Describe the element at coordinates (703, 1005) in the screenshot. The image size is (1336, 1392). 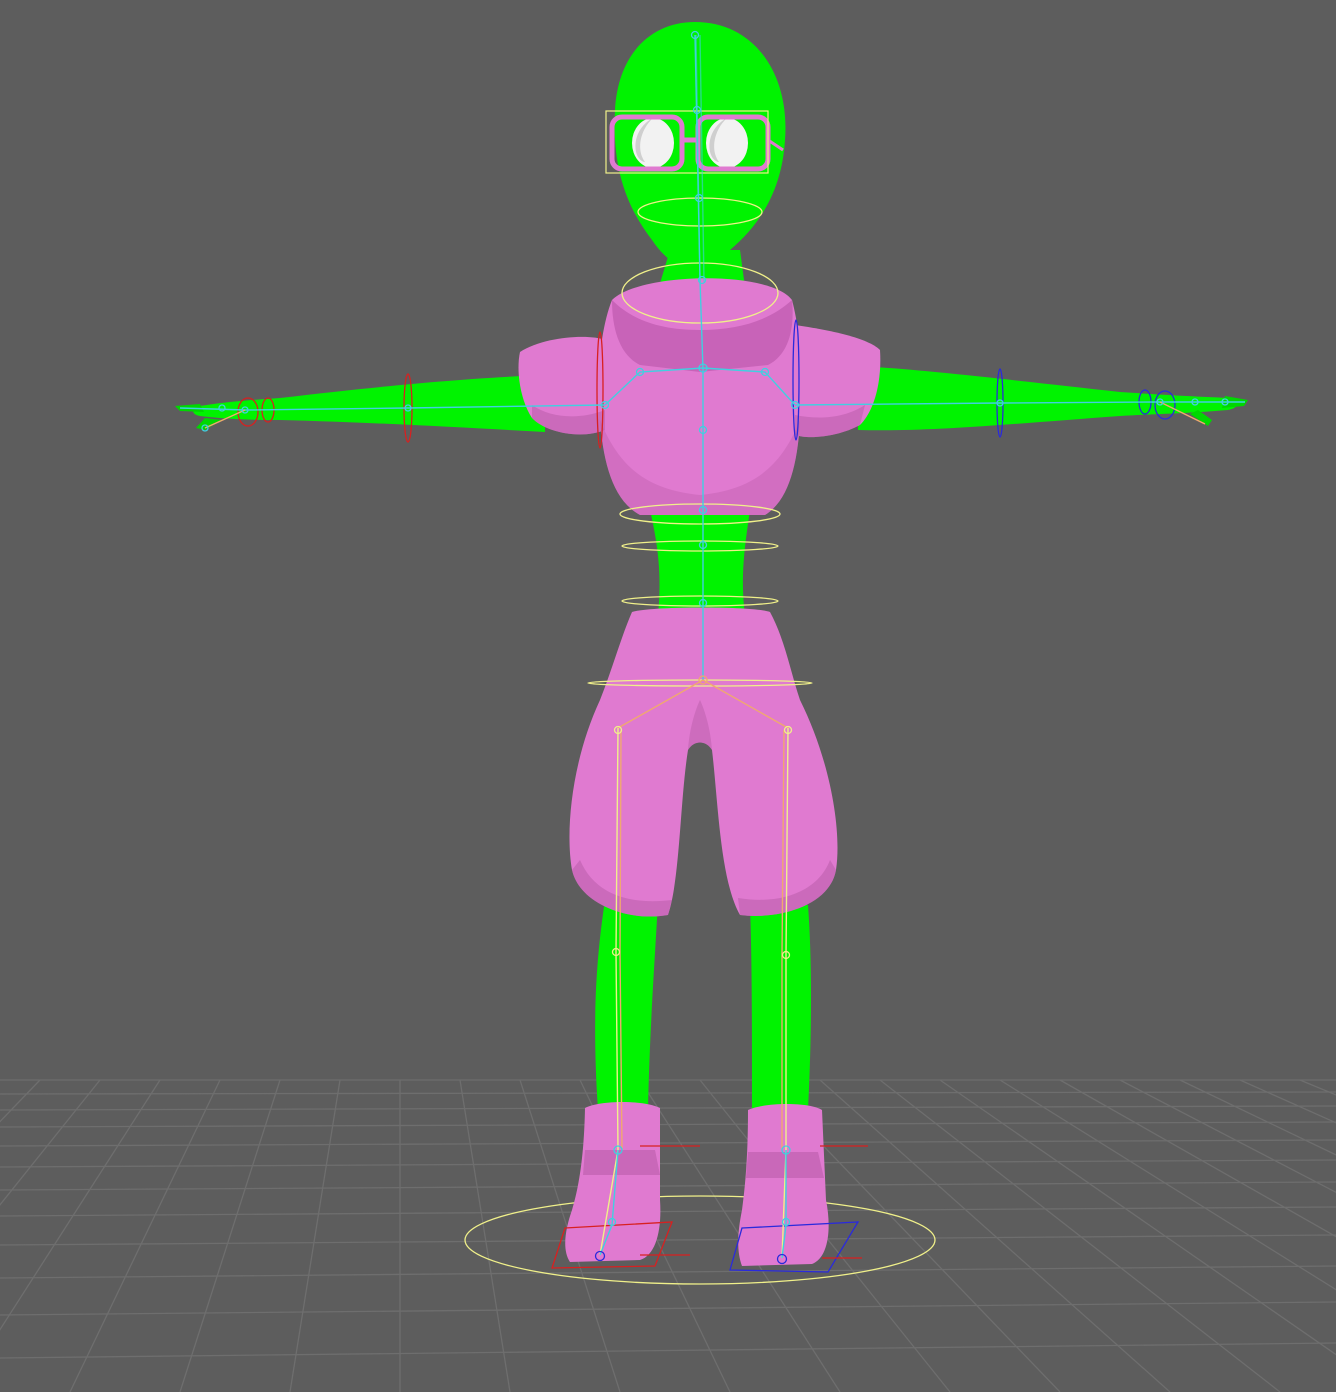
I see `legs-mesh` at that location.